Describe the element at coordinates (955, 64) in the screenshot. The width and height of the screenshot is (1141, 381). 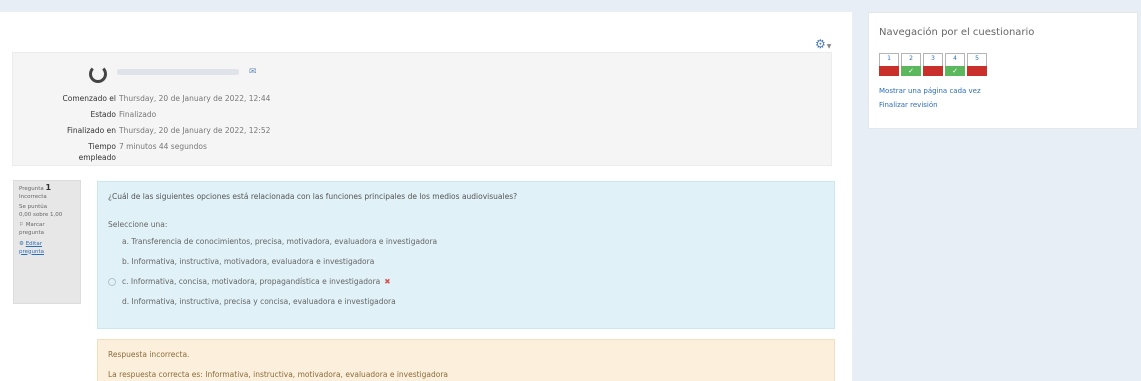
I see `nav-question-button: 4 ✓` at that location.